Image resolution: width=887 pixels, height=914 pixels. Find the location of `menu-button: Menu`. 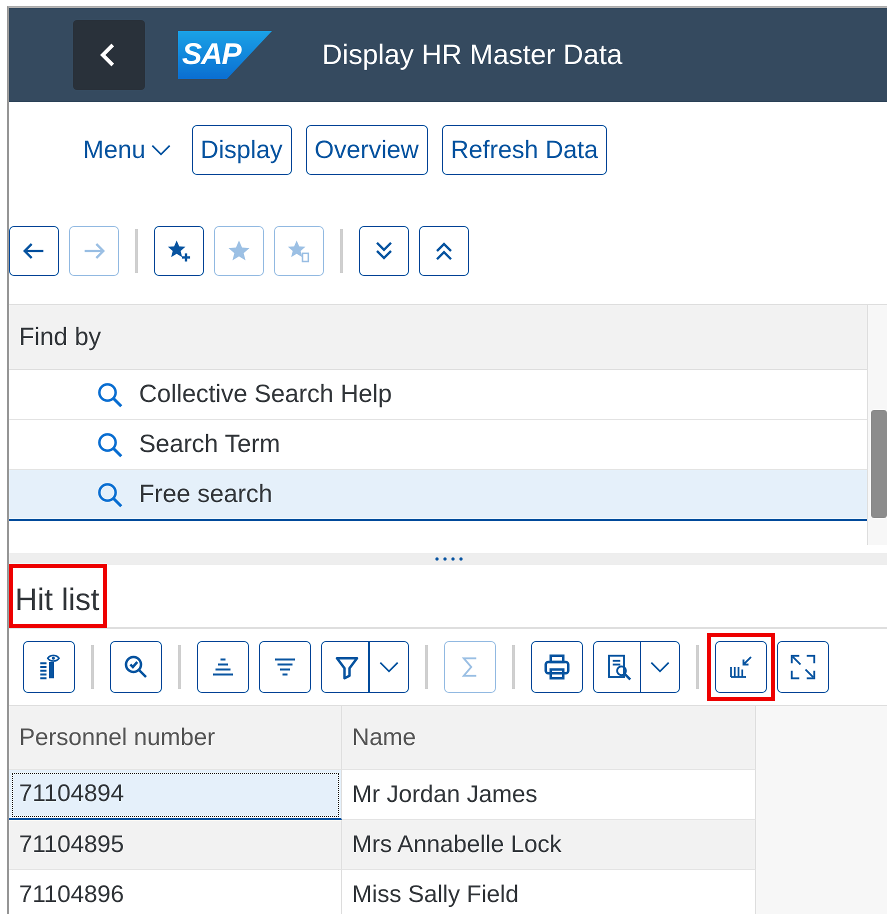

menu-button: Menu is located at coordinates (130, 150).